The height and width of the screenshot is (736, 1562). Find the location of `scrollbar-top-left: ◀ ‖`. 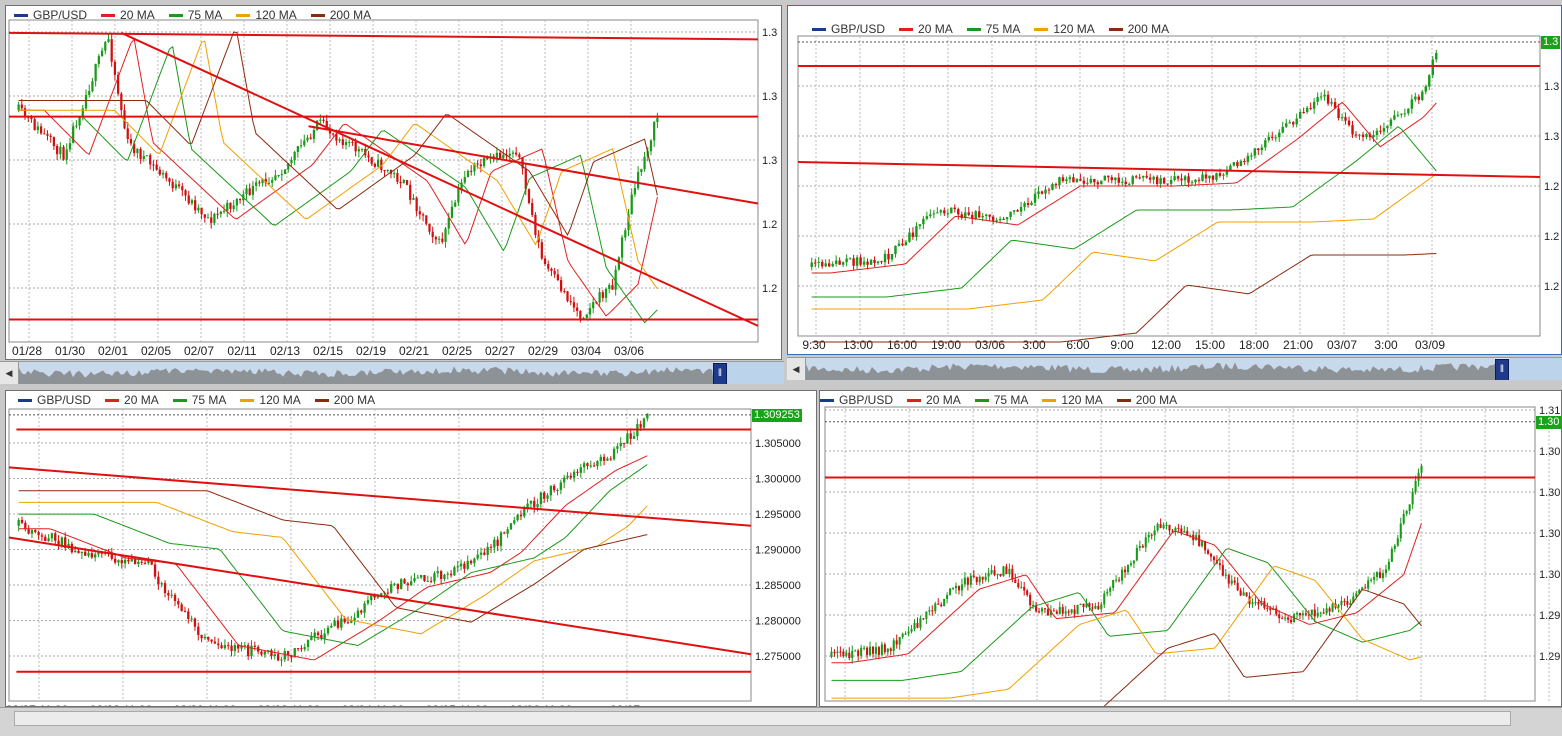

scrollbar-top-left: ◀ ‖ is located at coordinates (392, 372).